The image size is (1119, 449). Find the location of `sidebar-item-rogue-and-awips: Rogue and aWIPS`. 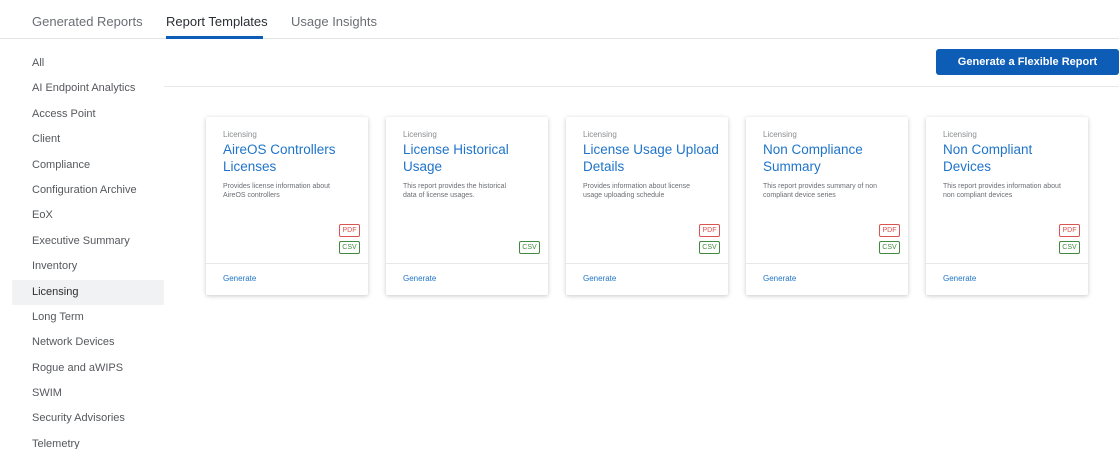

sidebar-item-rogue-and-awips: Rogue and aWIPS is located at coordinates (88, 368).